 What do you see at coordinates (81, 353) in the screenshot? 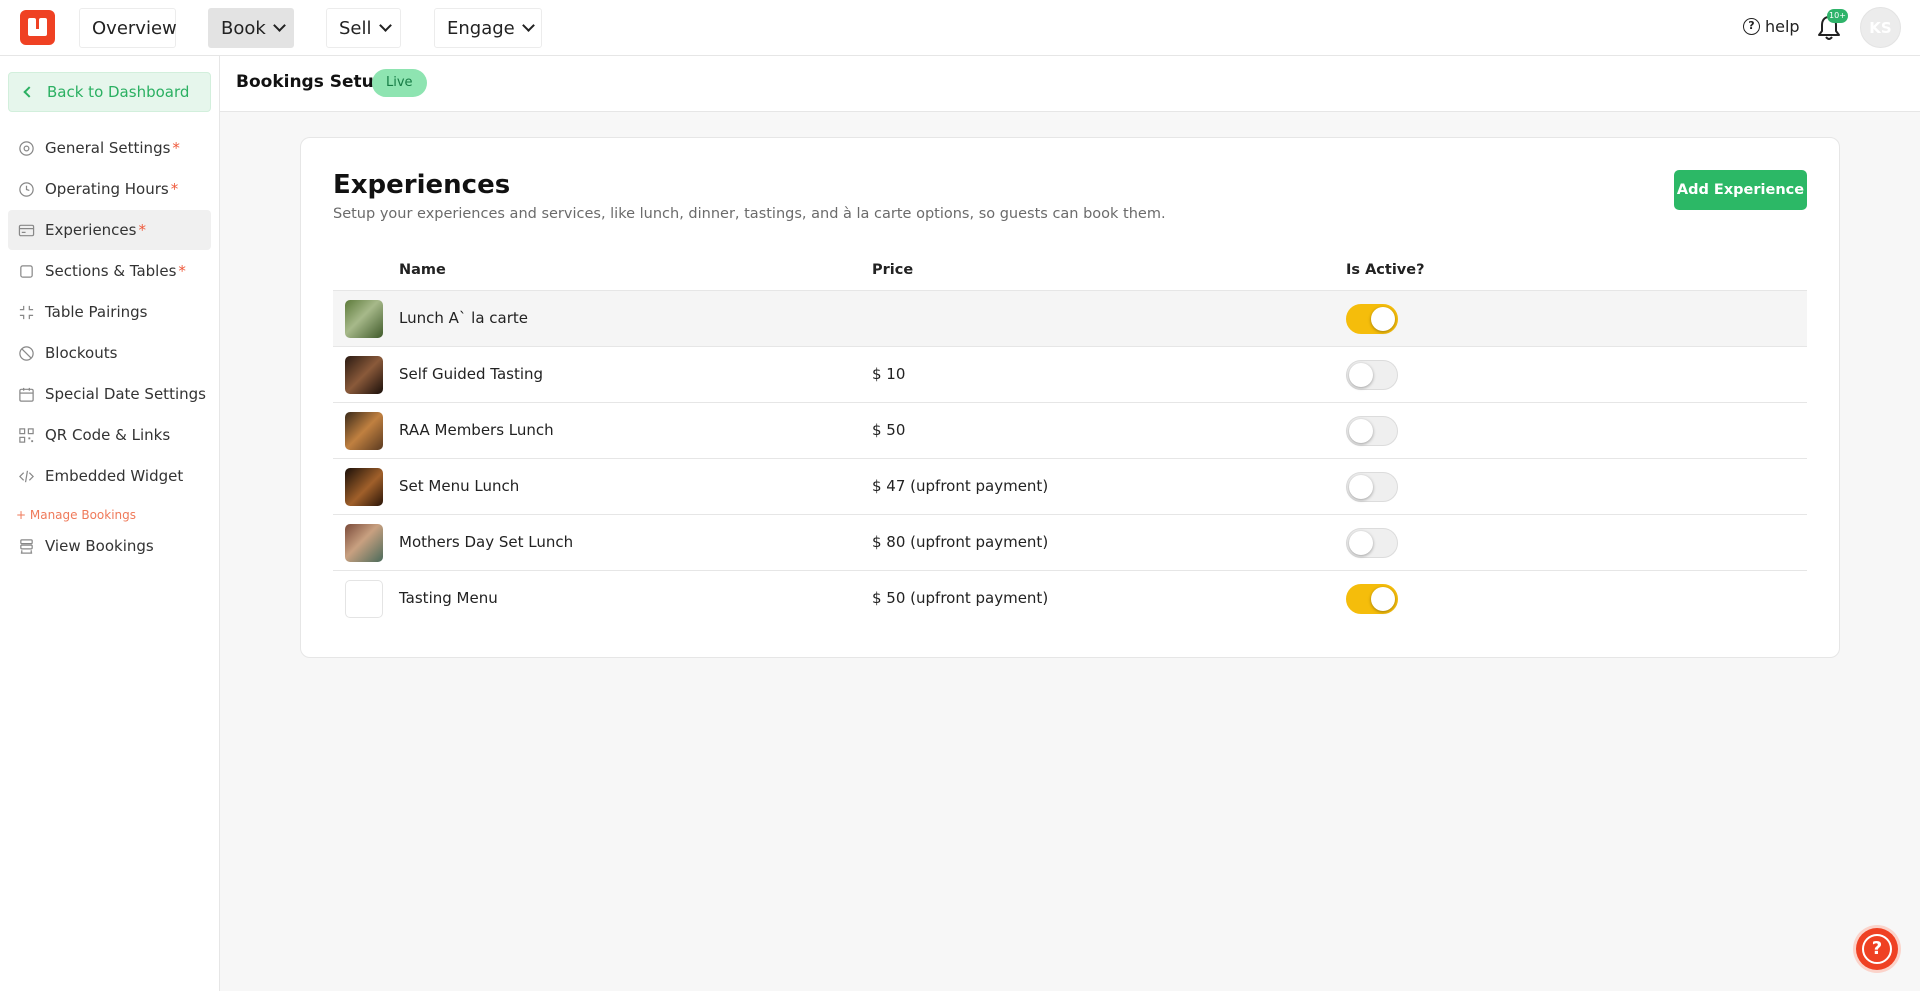
I see `sidebar-item-label: Blockouts` at bounding box center [81, 353].